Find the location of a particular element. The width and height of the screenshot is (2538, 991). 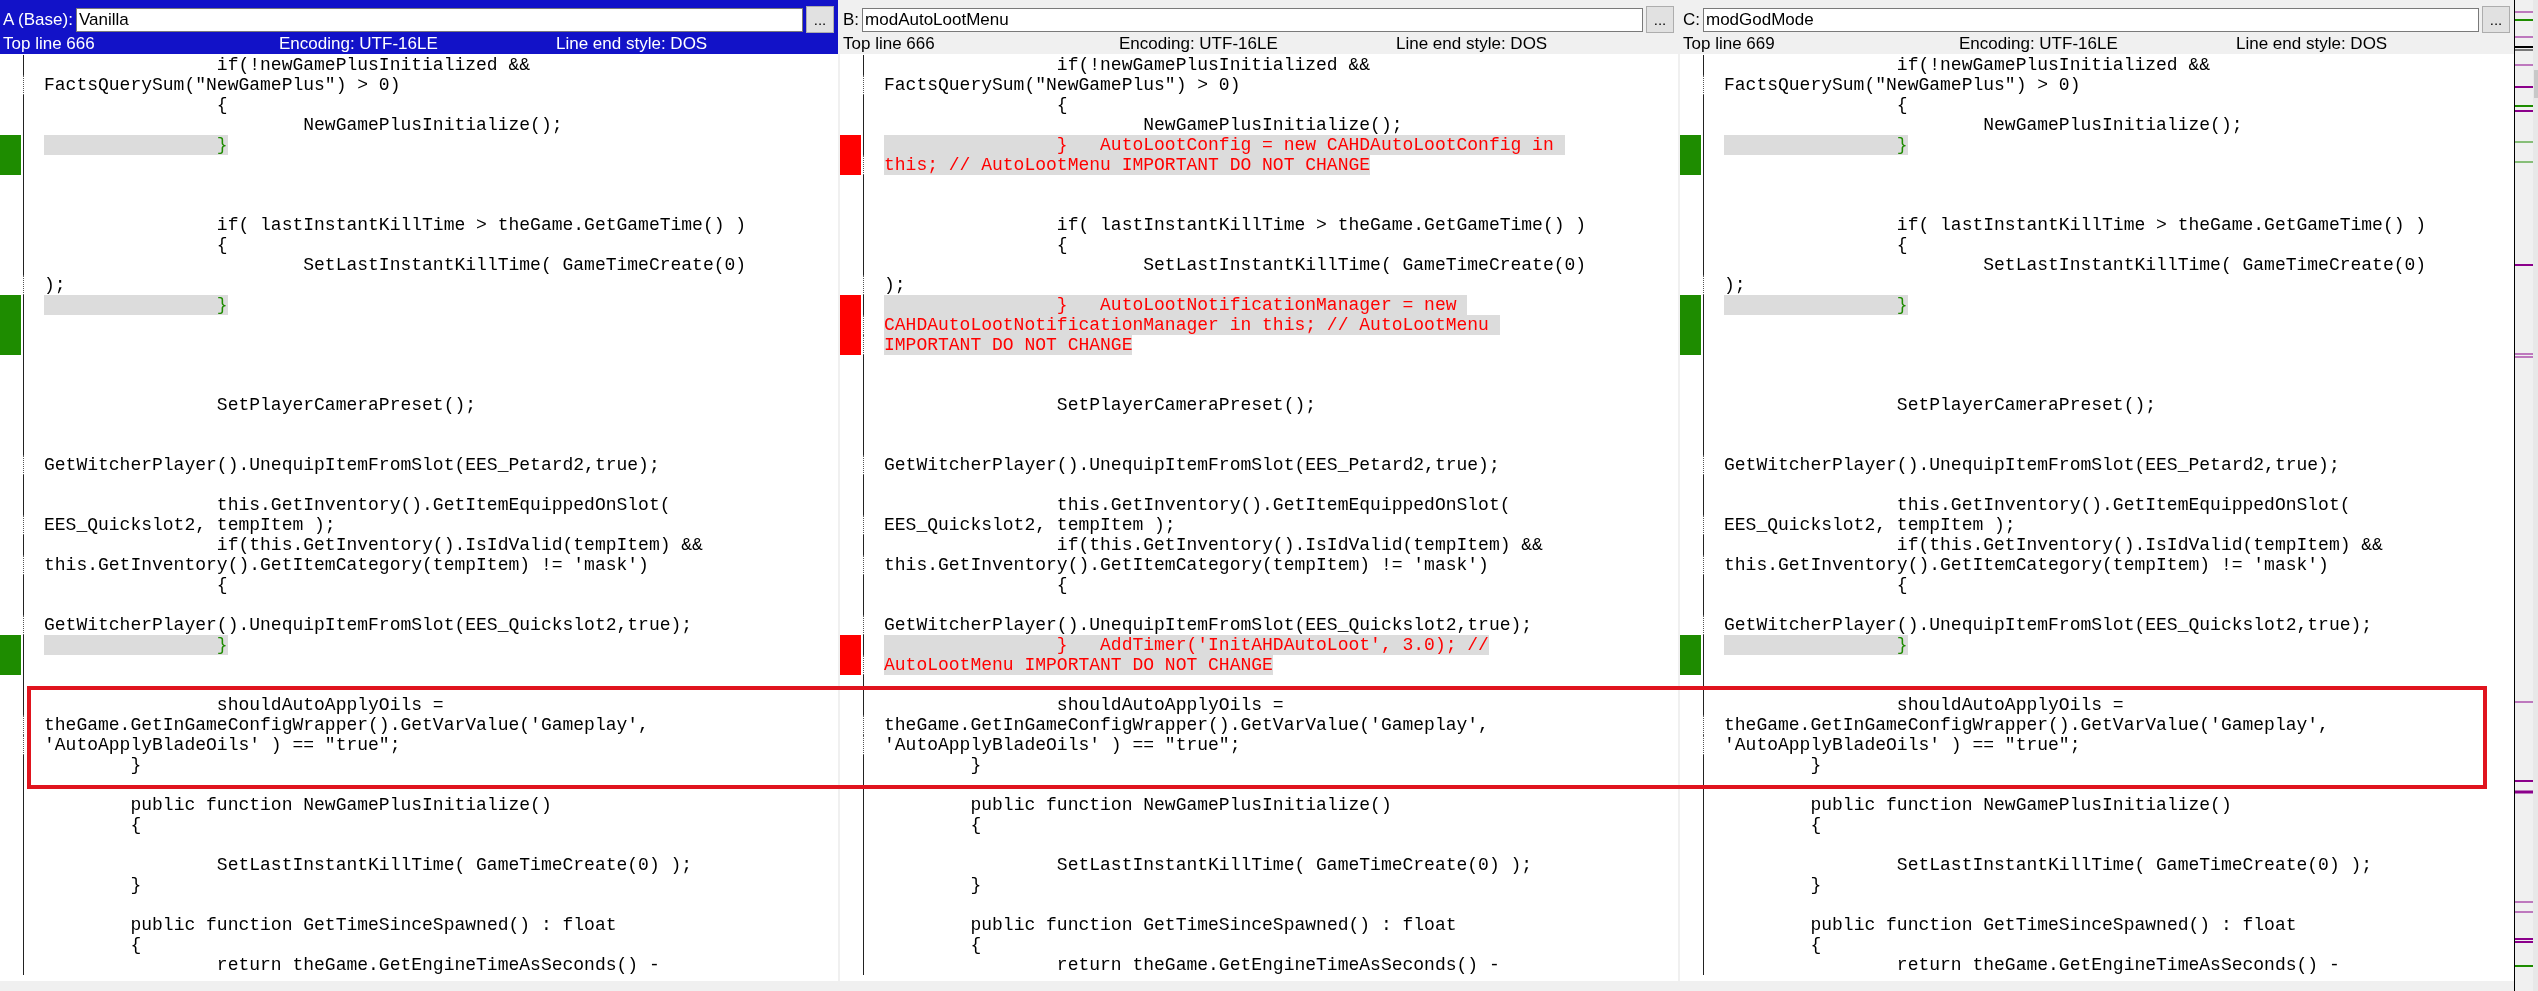

file-label: A (Base): is located at coordinates (38, 19).